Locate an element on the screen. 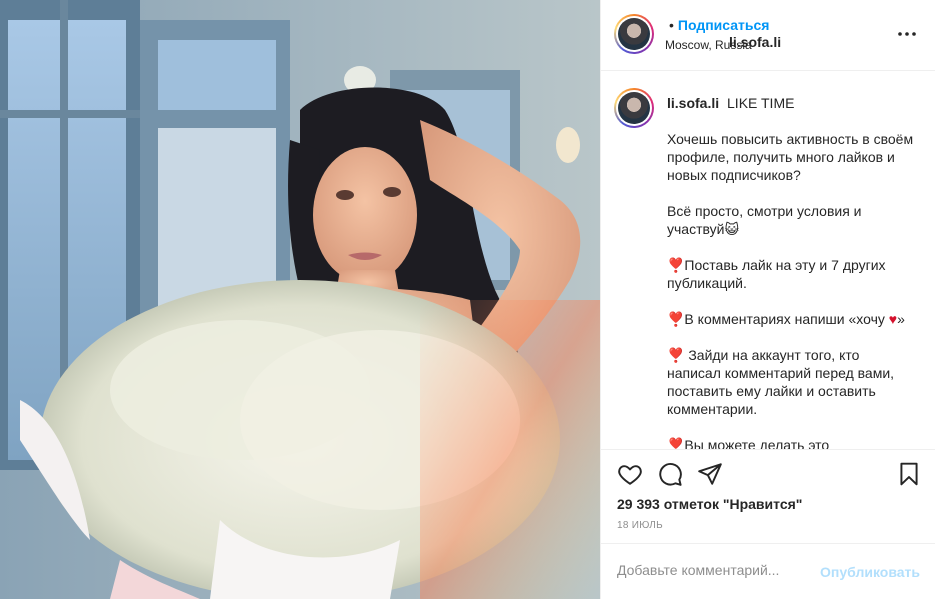  caption-username: li.sofa.li is located at coordinates (693, 103).